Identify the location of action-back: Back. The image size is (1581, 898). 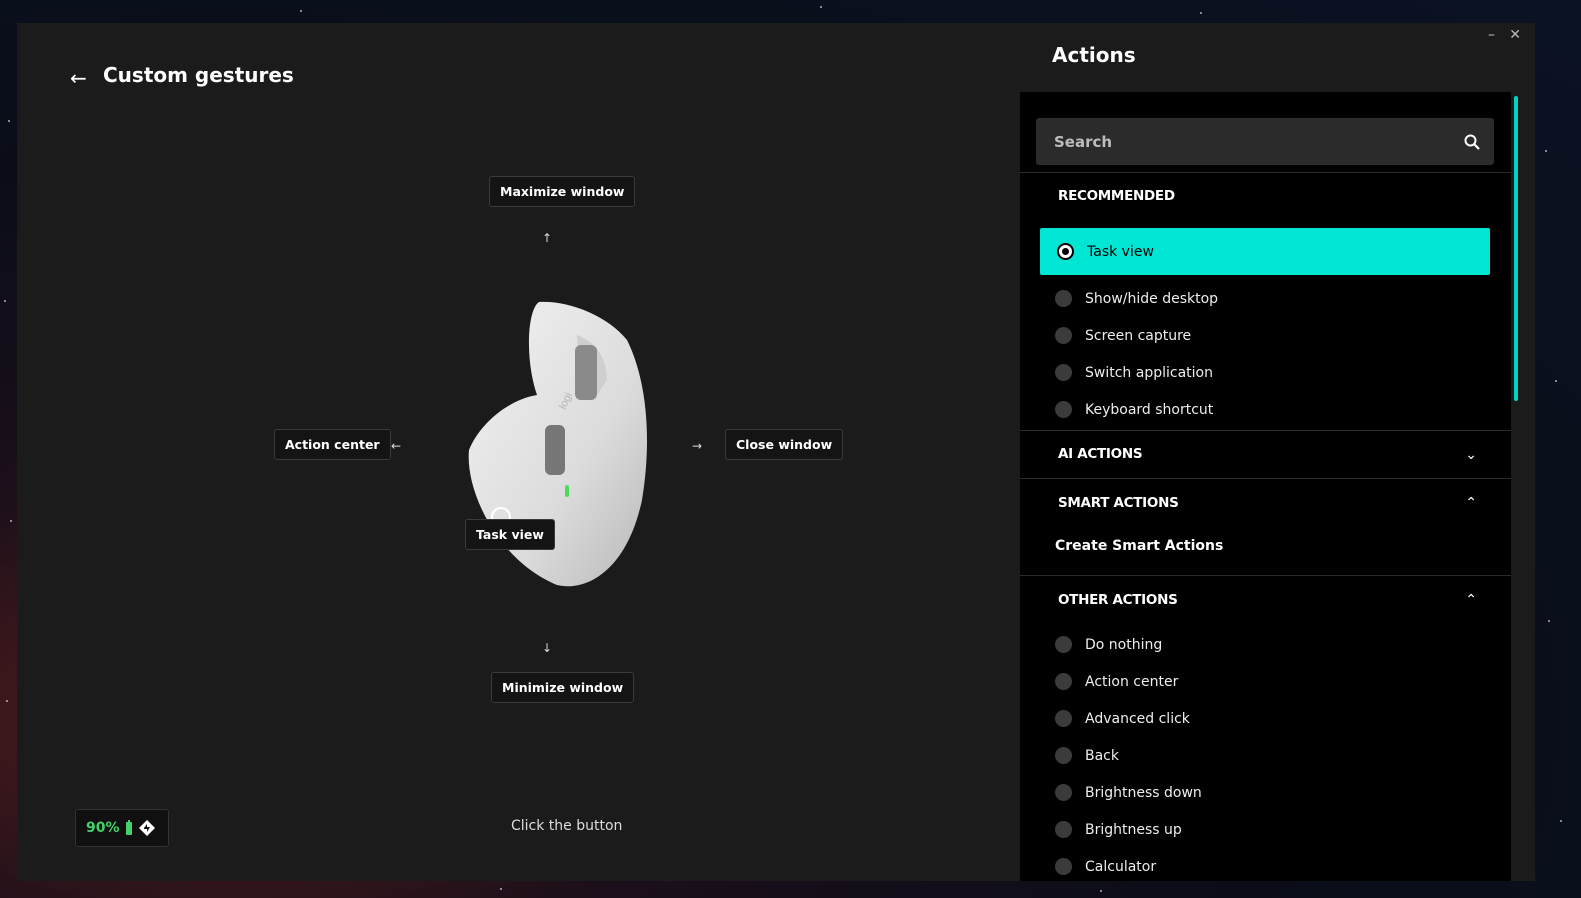
(1087, 755).